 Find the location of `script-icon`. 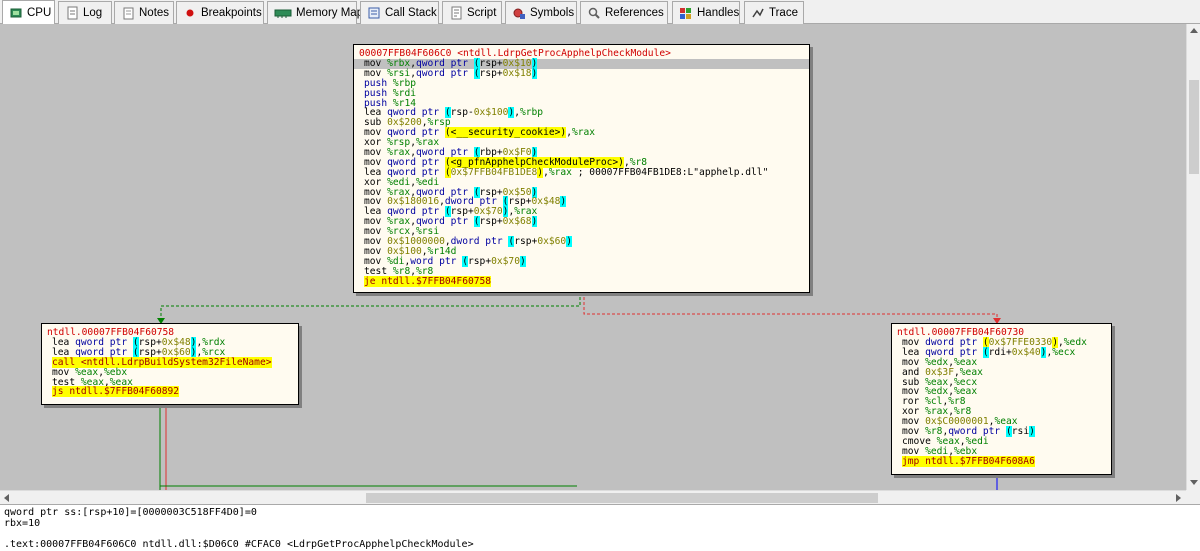

script-icon is located at coordinates (456, 13).